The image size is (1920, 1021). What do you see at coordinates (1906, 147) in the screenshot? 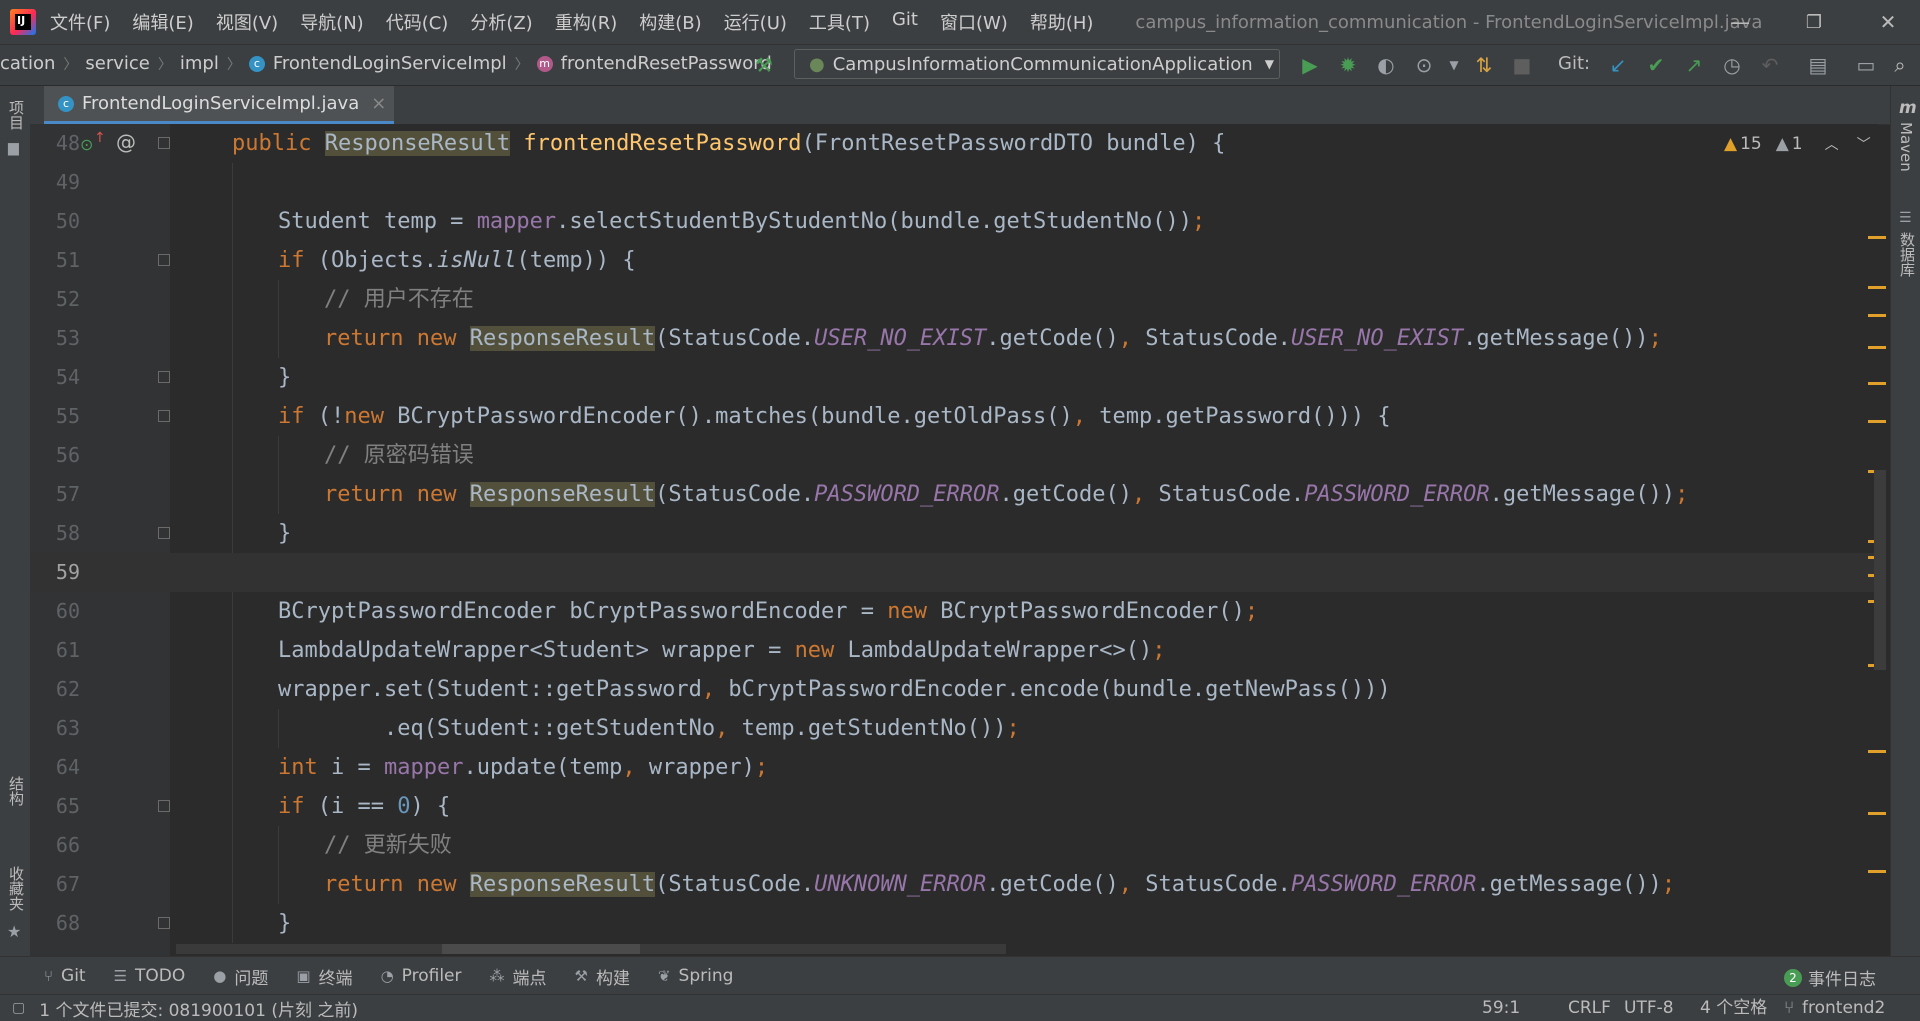
I see `maven-tool-button: Maven` at bounding box center [1906, 147].